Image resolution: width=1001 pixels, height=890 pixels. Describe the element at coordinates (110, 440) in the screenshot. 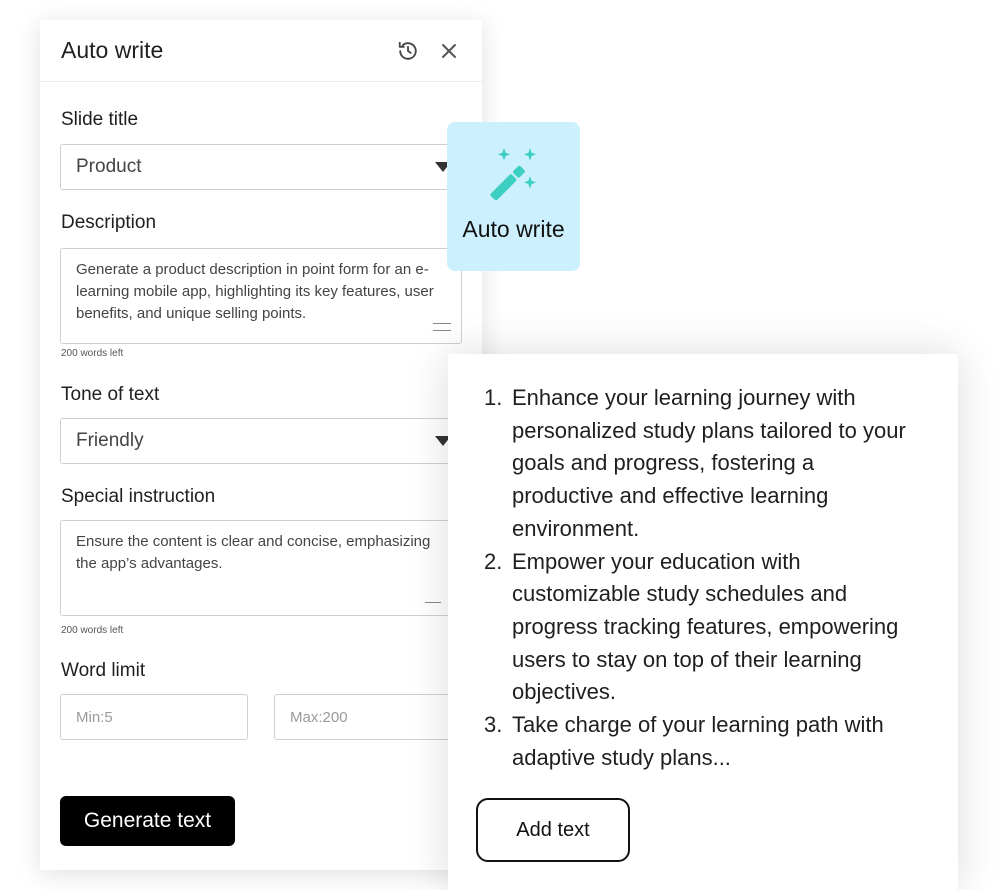

I see `tone-value: Friendly` at that location.